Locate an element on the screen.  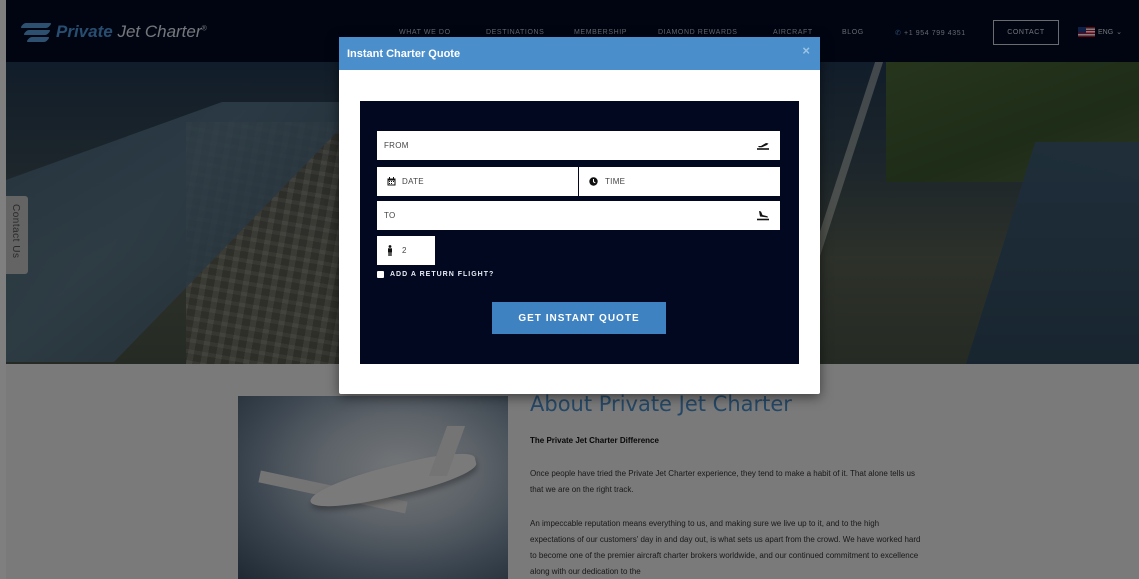
passengers-value: 2 is located at coordinates (404, 250).